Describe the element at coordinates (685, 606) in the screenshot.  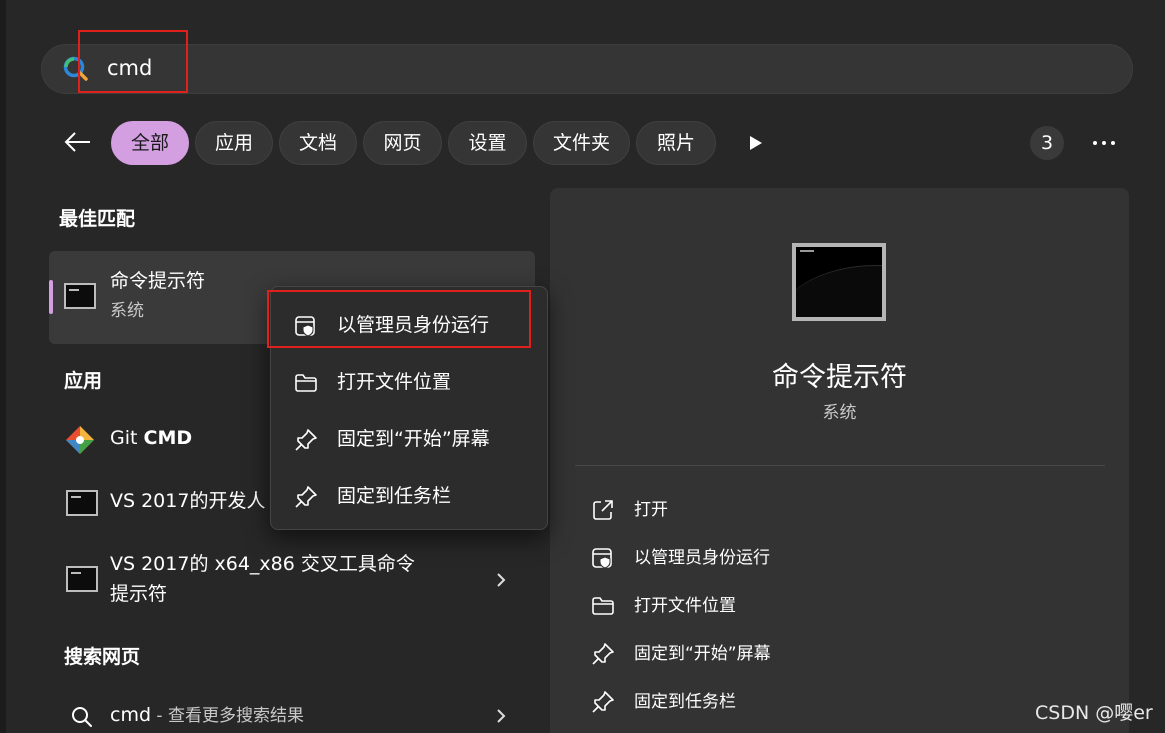
I see `action-open-file-location-label: 打开文件位置` at that location.